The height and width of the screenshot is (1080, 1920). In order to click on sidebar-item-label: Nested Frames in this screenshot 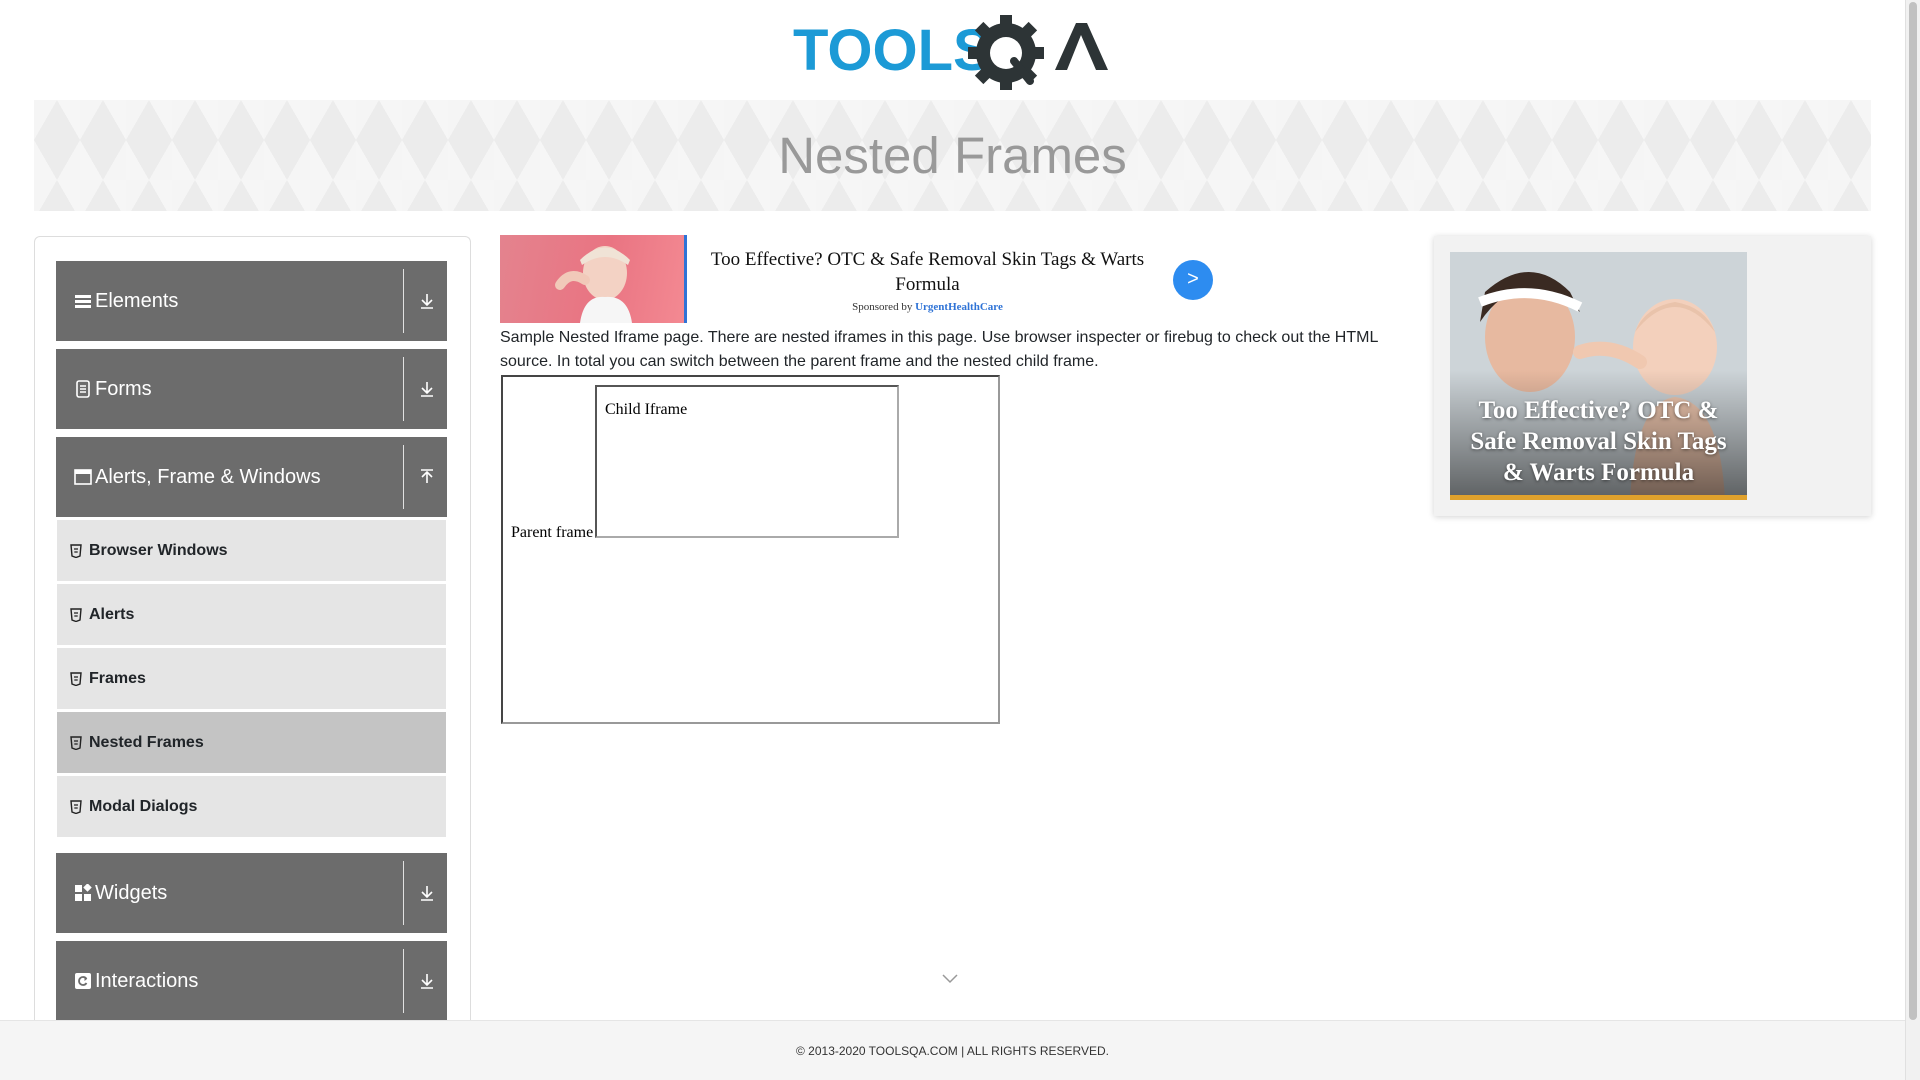, I will do `click(146, 742)`.